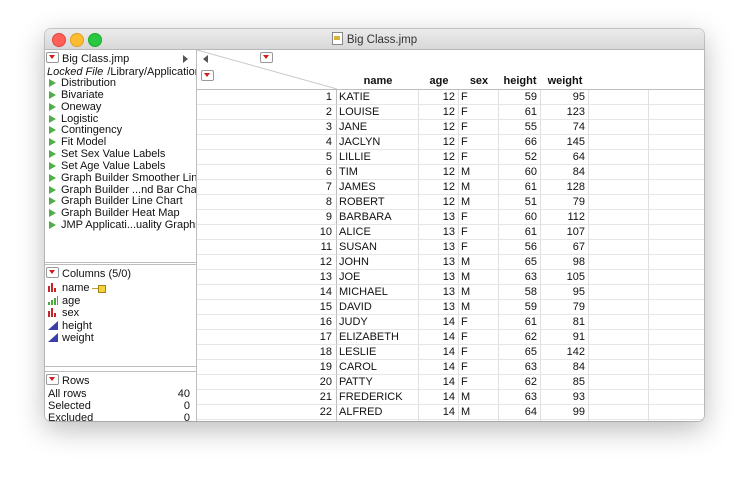 This screenshot has height=480, width=749. Describe the element at coordinates (439, 70) in the screenshot. I see `column-header: age` at that location.